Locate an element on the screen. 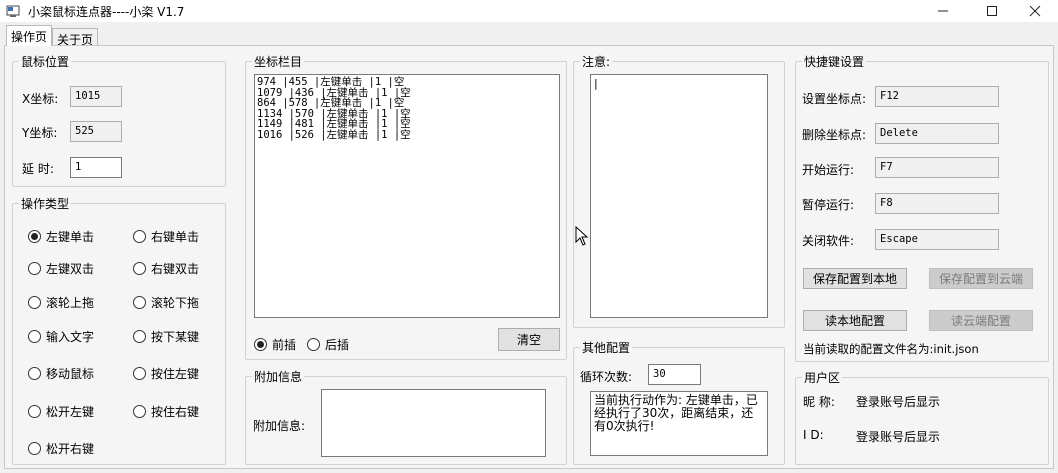 This screenshot has height=473, width=1058. save-cloud-button: 保存配置到云端 is located at coordinates (981, 278).